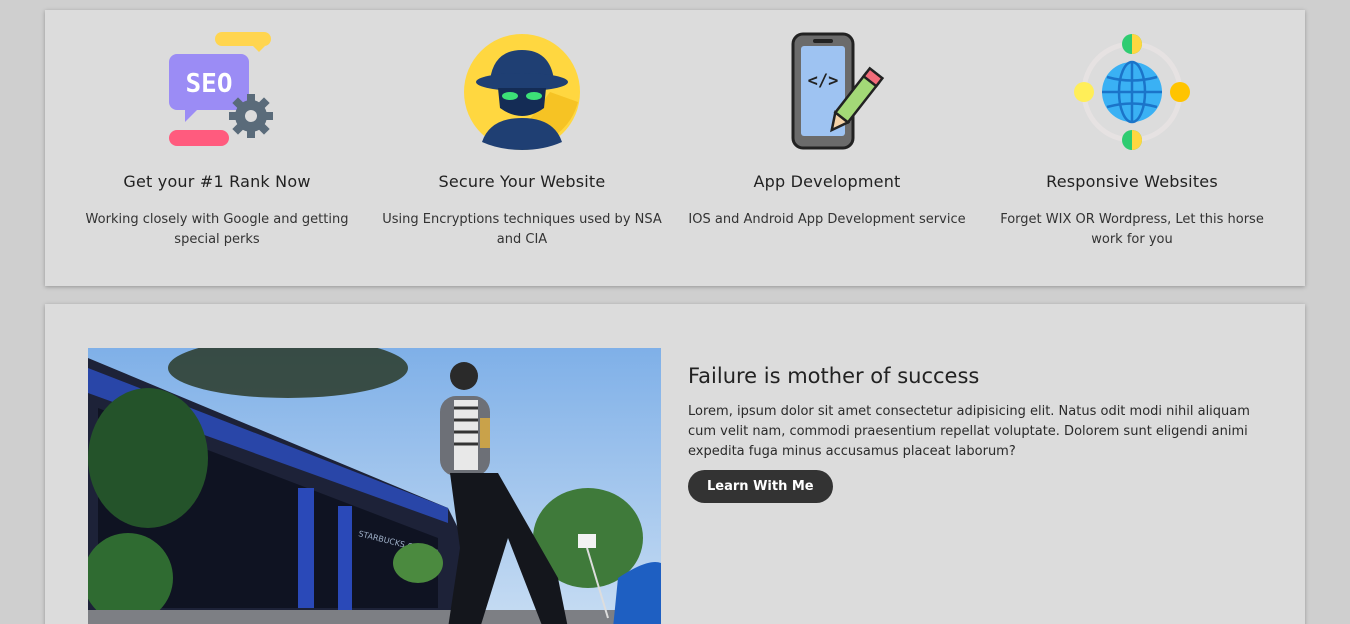 The width and height of the screenshot is (1350, 624). Describe the element at coordinates (827, 181) in the screenshot. I see `service-title: App Development` at that location.